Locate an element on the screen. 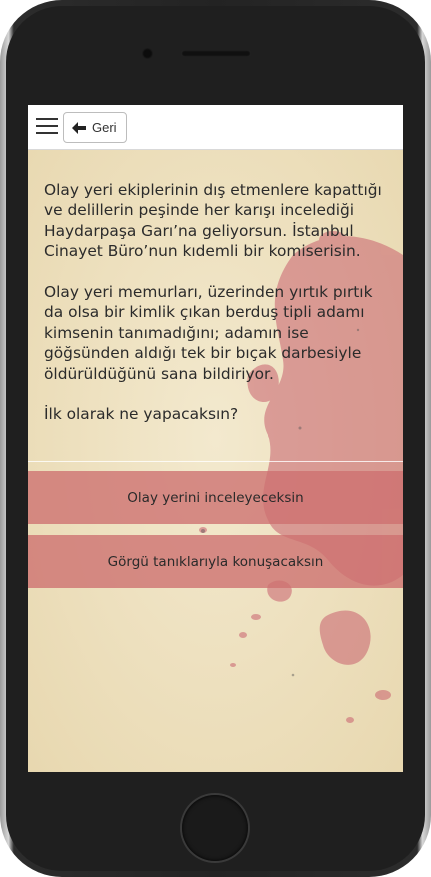  menu-button is located at coordinates (47, 127).